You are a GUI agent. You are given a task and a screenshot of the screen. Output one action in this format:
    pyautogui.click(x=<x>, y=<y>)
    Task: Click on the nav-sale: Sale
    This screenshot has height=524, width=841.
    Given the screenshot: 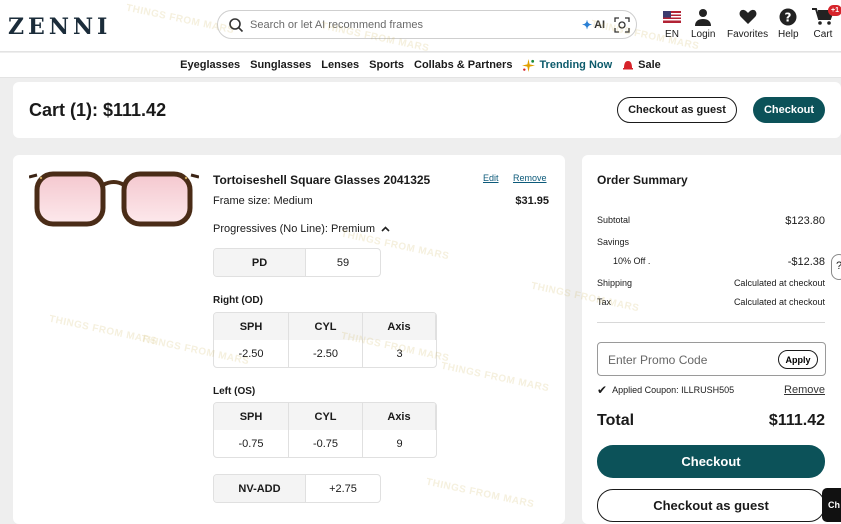 What is the action you would take?
    pyautogui.click(x=641, y=65)
    